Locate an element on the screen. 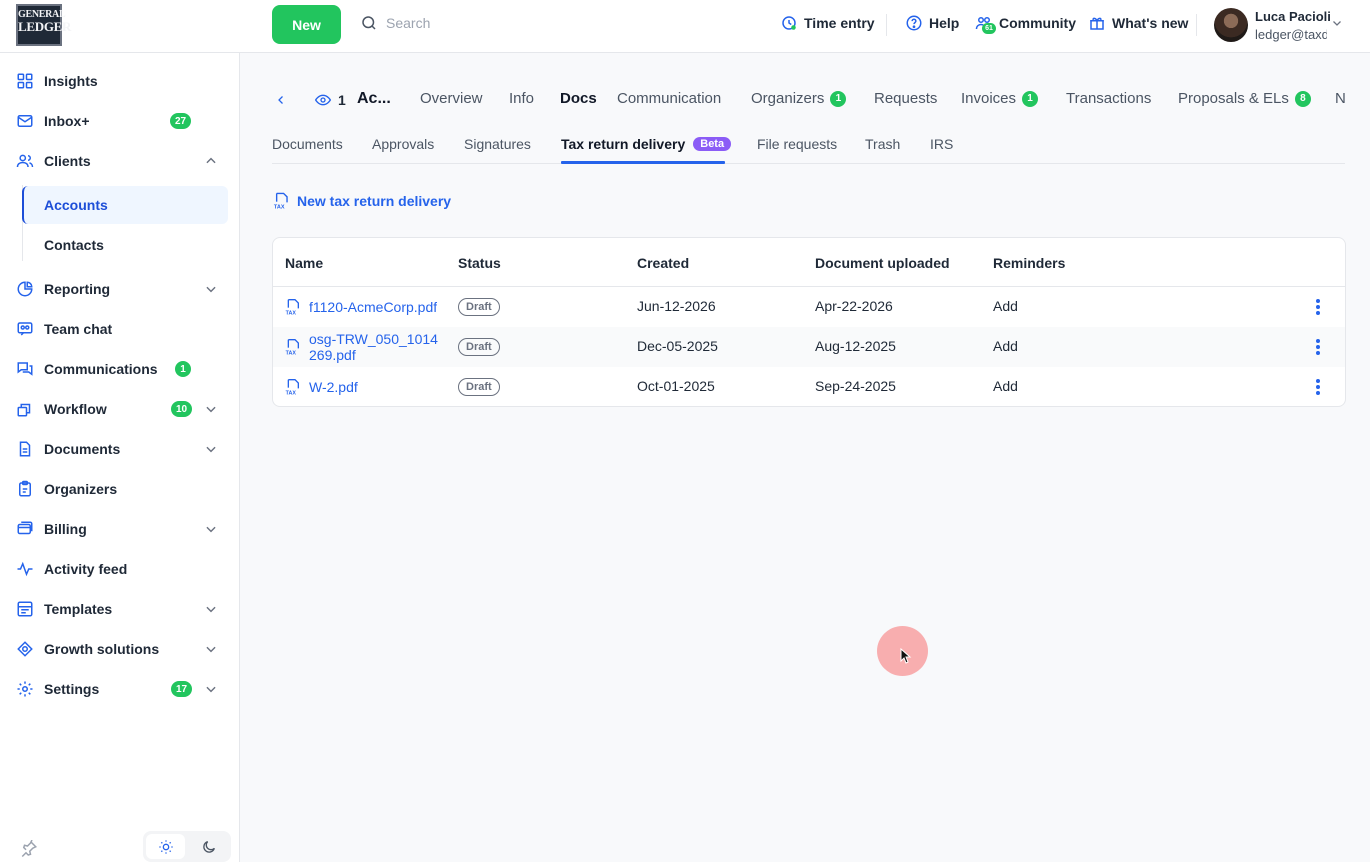 The image size is (1370, 862). subtab-label: Approvals is located at coordinates (403, 144).